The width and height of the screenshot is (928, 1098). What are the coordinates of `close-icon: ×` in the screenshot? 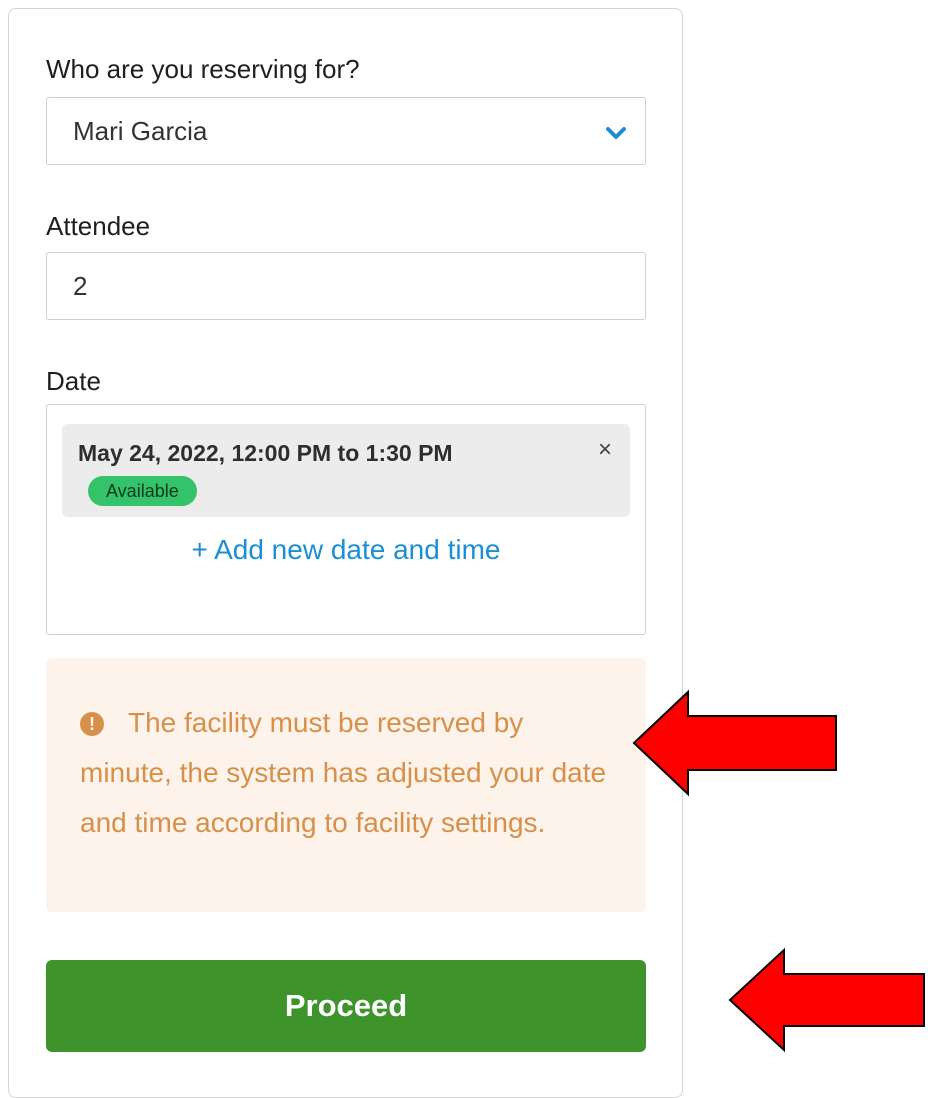 It's located at (605, 450).